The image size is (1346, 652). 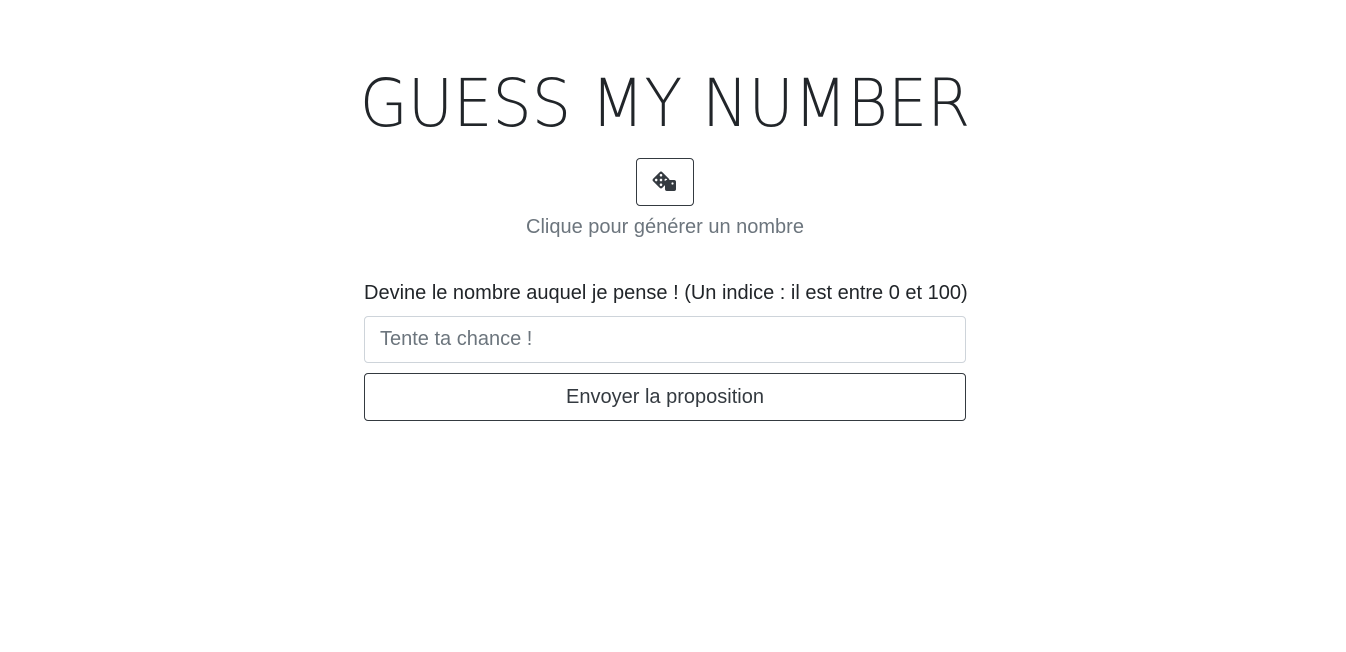 I want to click on generate-hint: Clique pour générer un nombre, so click(x=665, y=227).